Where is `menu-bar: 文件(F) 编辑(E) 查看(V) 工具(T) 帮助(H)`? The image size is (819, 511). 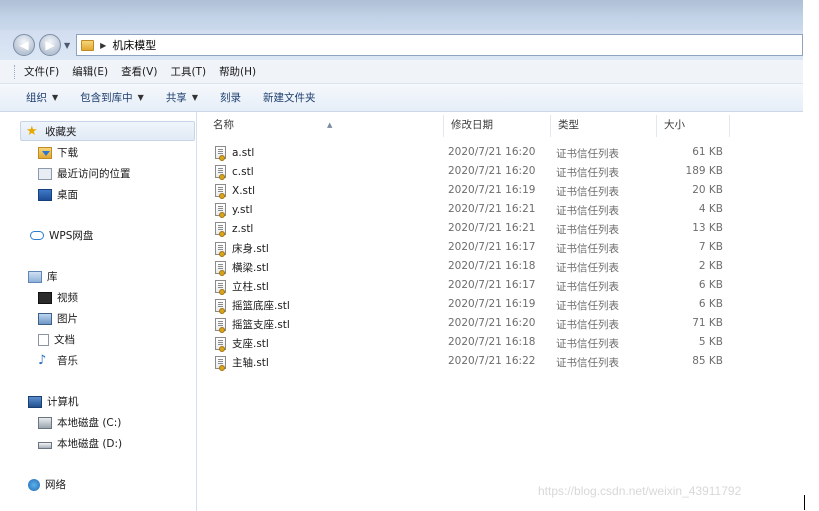 menu-bar: 文件(F) 编辑(E) 查看(V) 工具(T) 帮助(H) is located at coordinates (401, 72).